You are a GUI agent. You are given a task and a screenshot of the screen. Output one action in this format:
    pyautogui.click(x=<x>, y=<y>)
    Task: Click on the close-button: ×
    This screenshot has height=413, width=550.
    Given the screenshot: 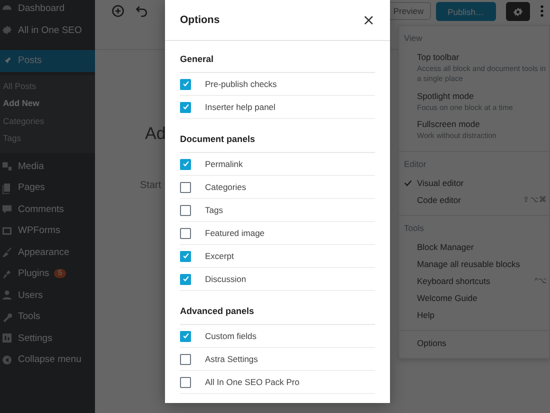 What is the action you would take?
    pyautogui.click(x=368, y=20)
    